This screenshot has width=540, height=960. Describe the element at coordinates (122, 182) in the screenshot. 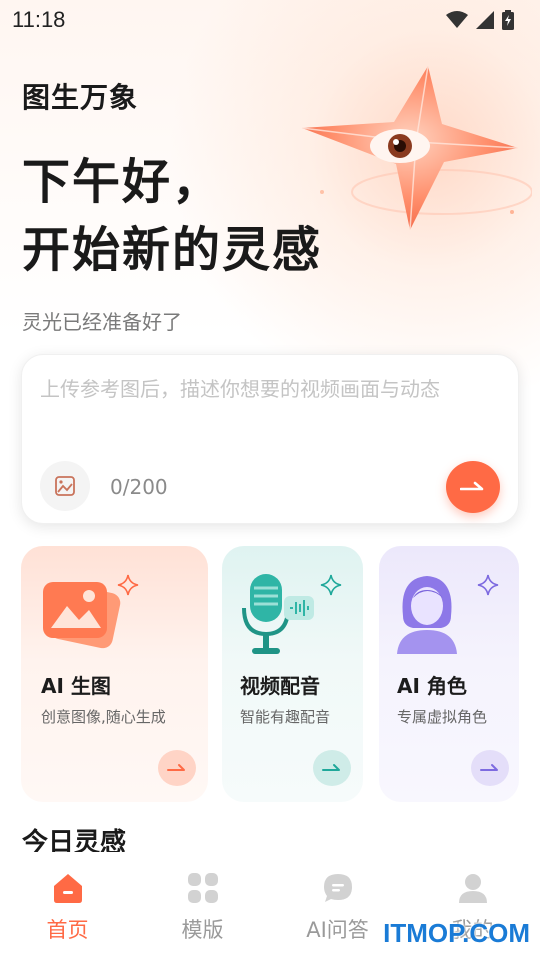

I see `greeting-line-1: 下午好，` at that location.